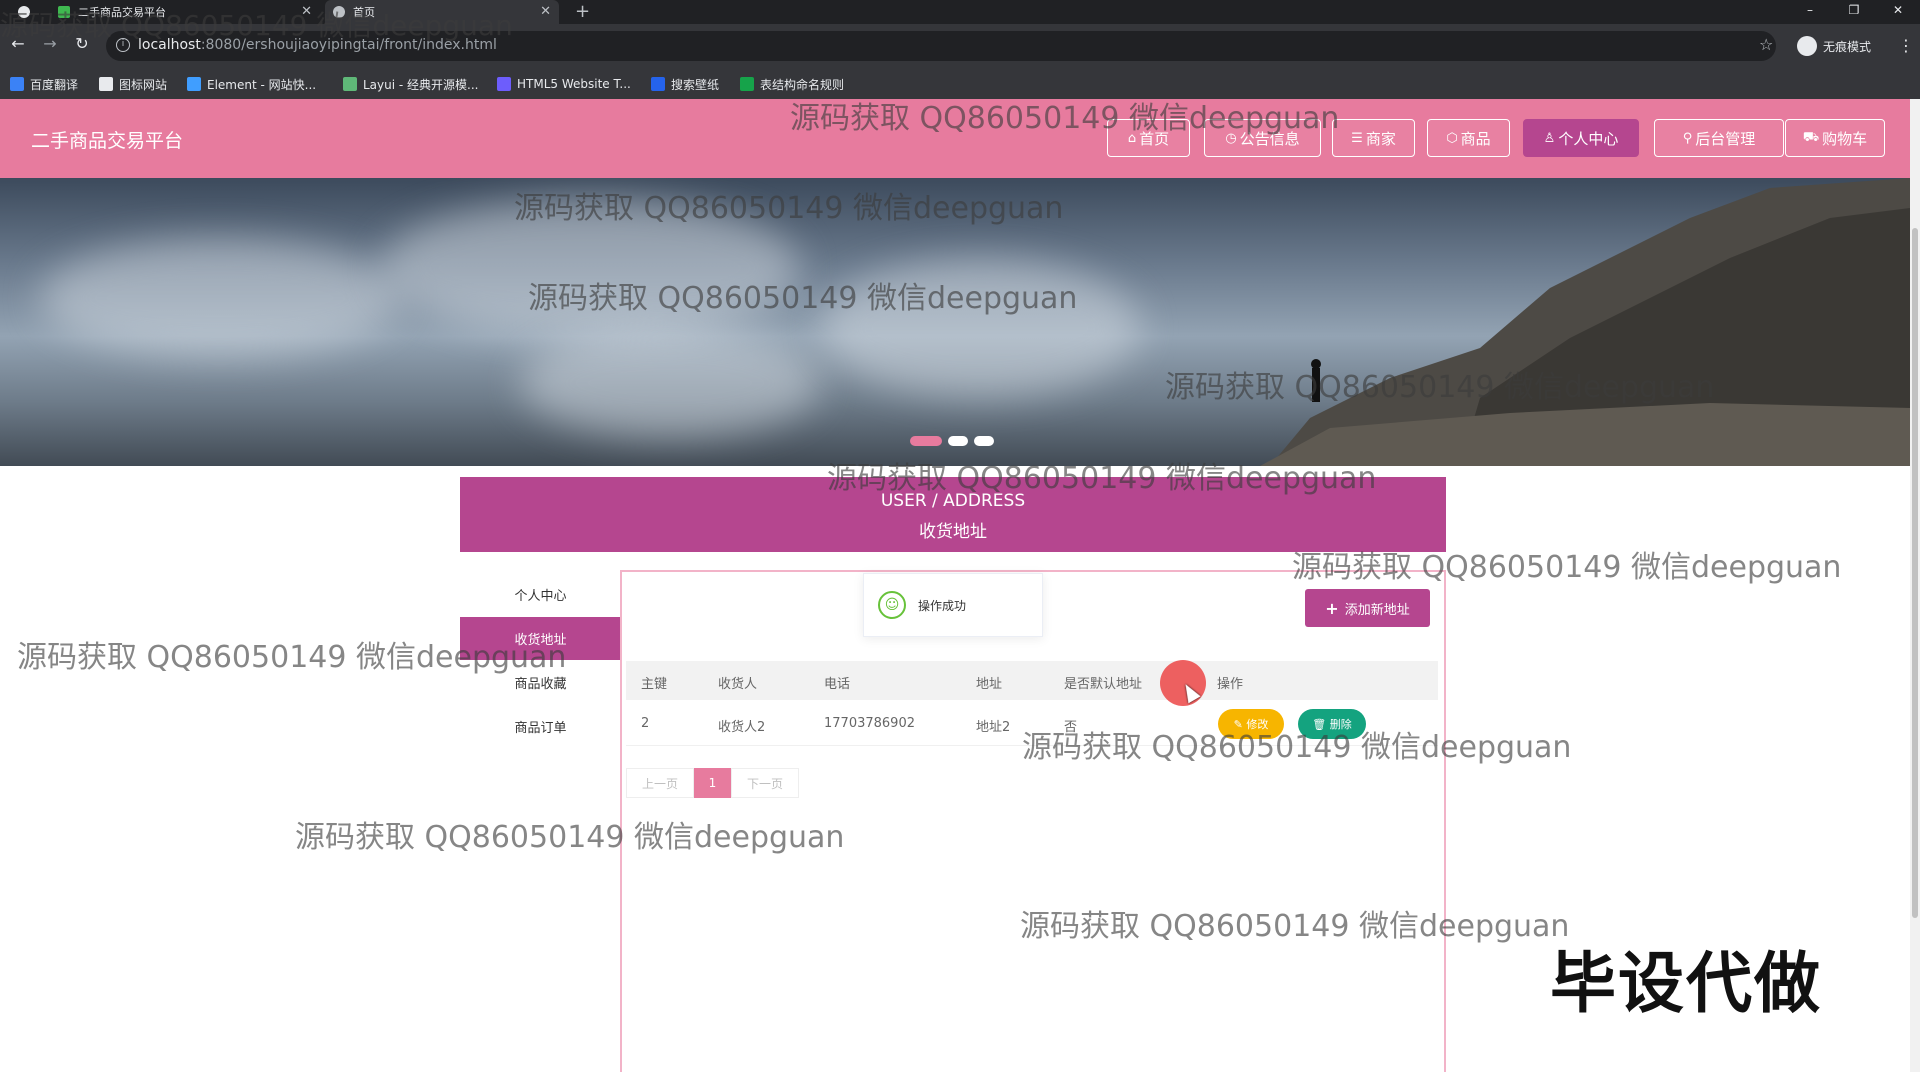 The height and width of the screenshot is (1072, 1920). Describe the element at coordinates (892, 605) in the screenshot. I see `smile-icon: ☺` at that location.